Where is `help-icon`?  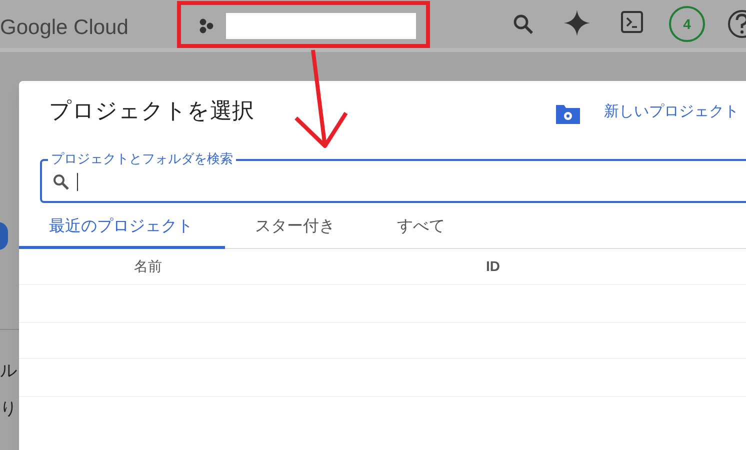
help-icon is located at coordinates (736, 24).